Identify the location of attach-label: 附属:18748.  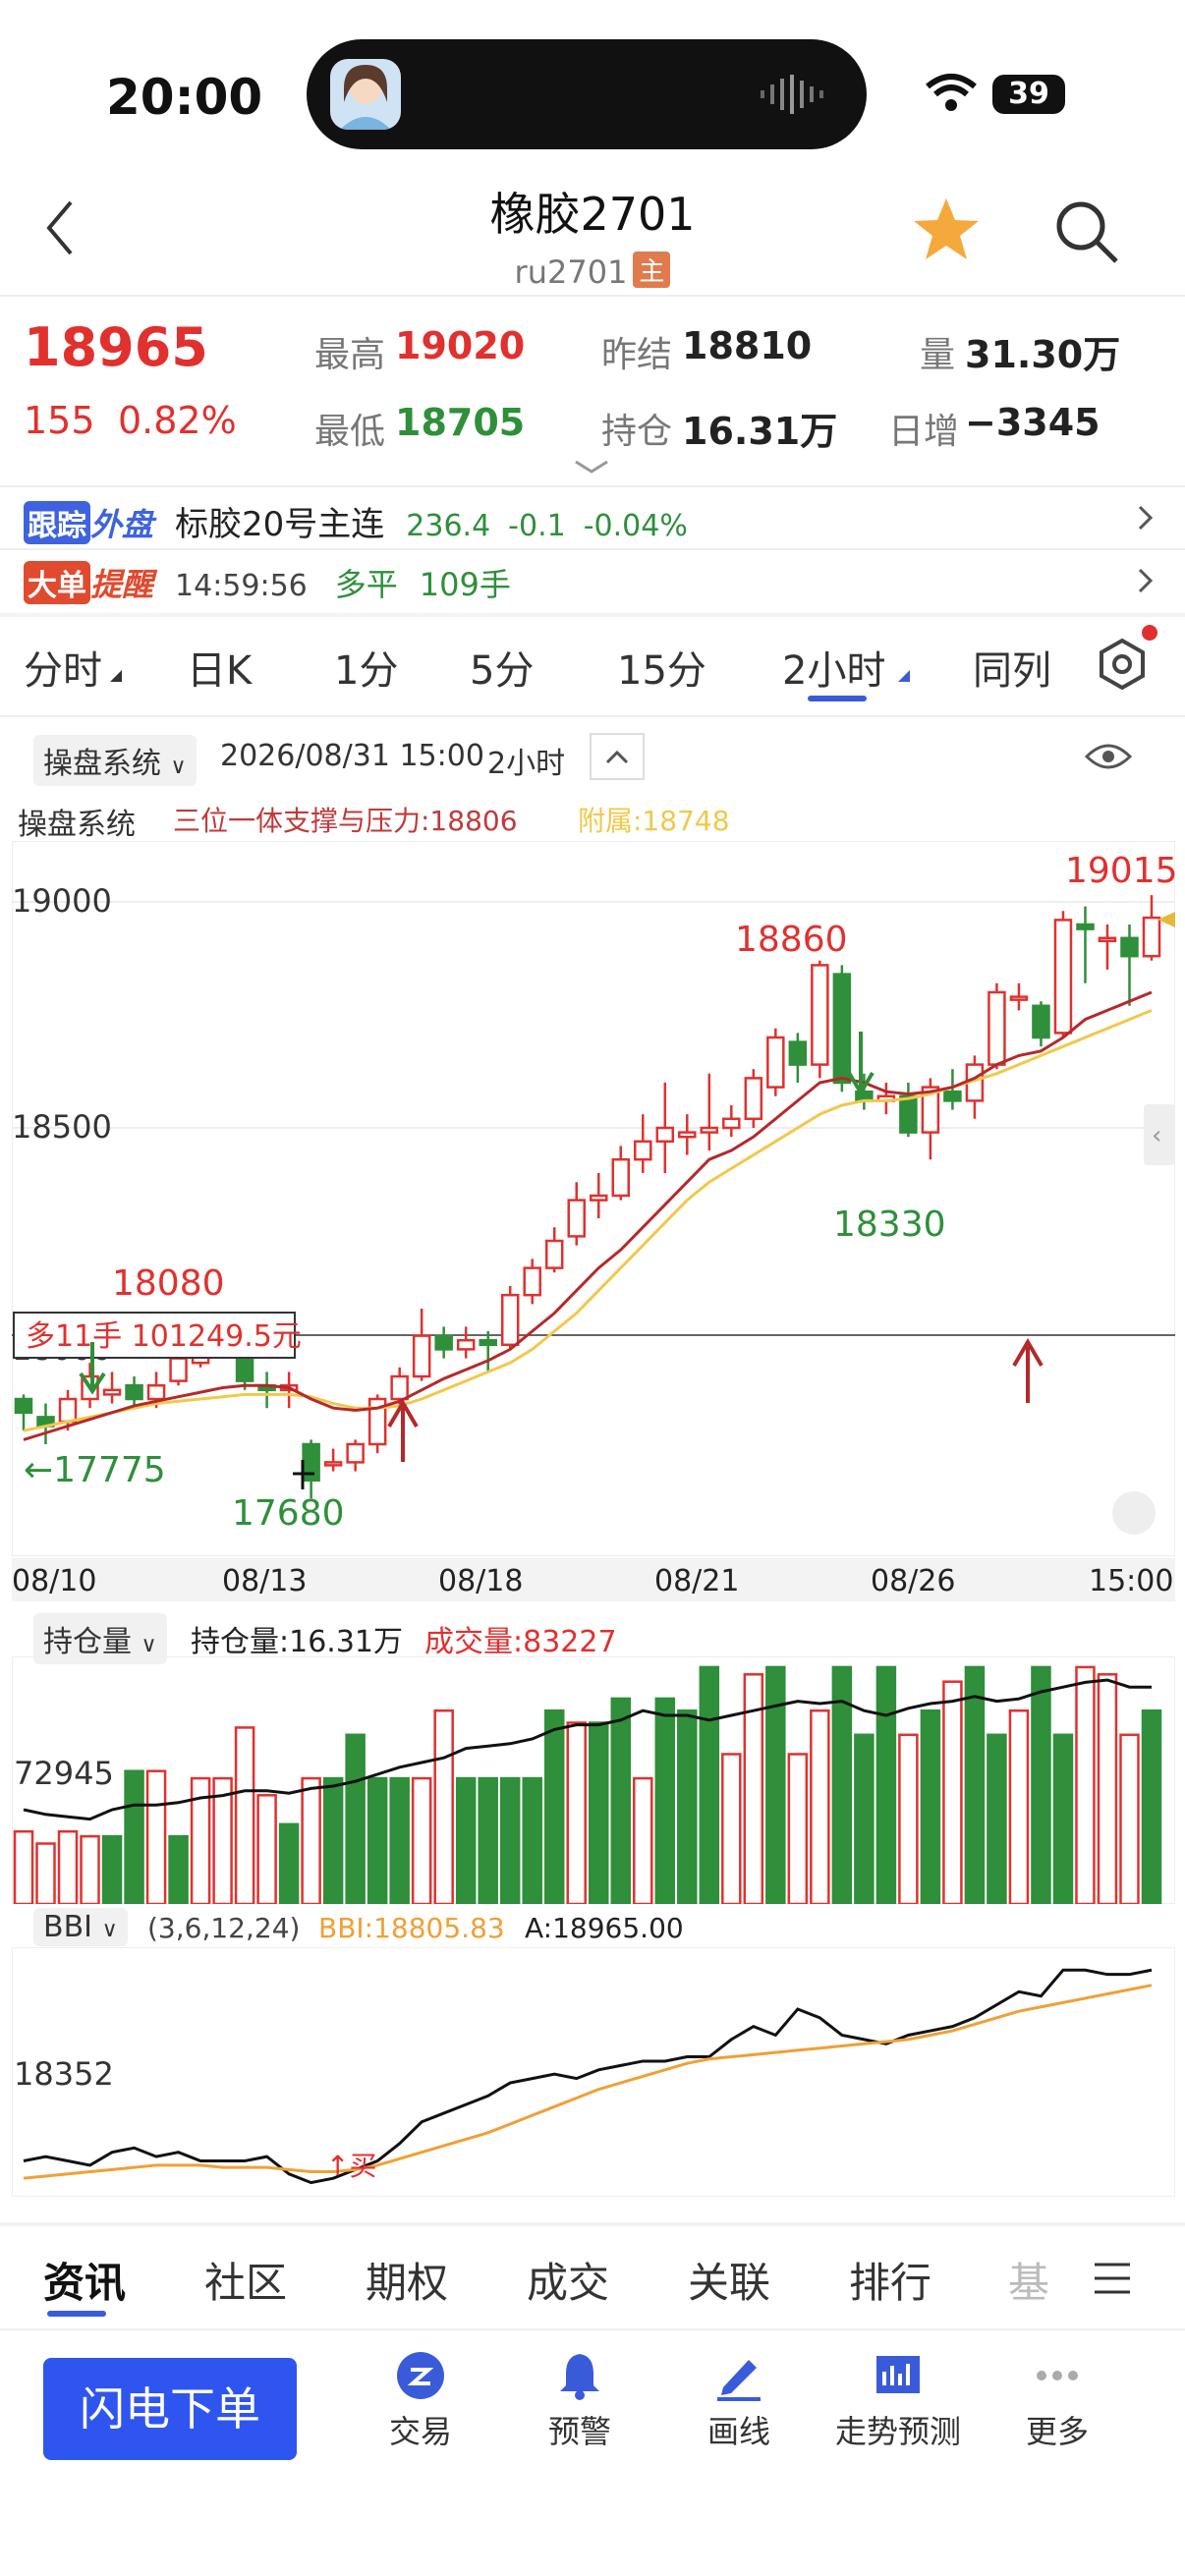
(654, 821).